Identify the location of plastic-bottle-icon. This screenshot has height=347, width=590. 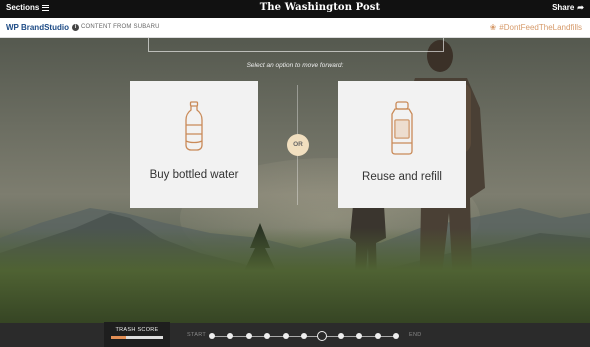
(194, 126).